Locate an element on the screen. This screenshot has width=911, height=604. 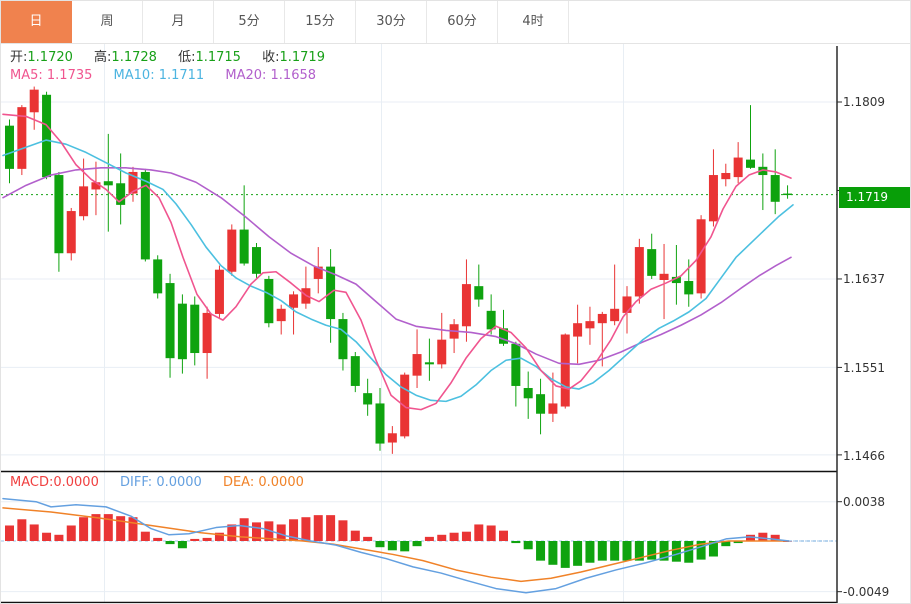
close-label: 收: is located at coordinates (271, 57).